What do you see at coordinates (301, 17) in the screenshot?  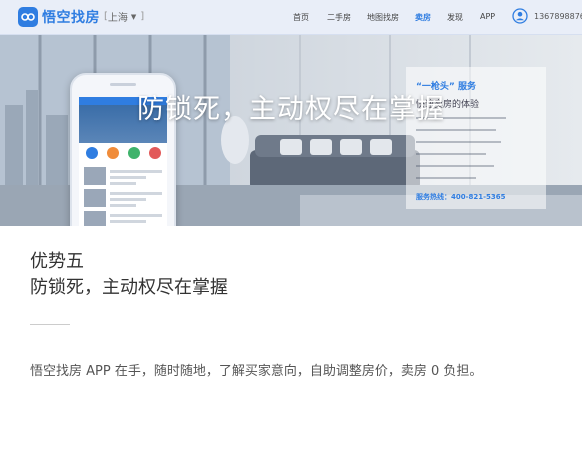 I see `nav-home: 首页` at bounding box center [301, 17].